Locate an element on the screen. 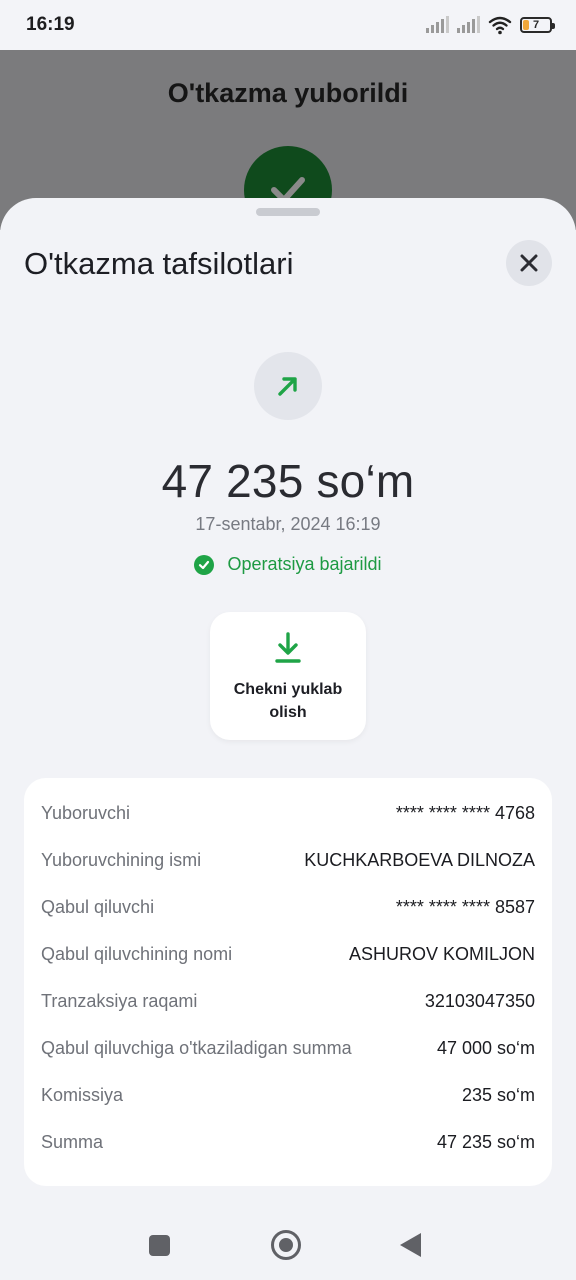 This screenshot has height=1280, width=576. download-receipt-label: Chekni yuklab olish is located at coordinates (288, 701).